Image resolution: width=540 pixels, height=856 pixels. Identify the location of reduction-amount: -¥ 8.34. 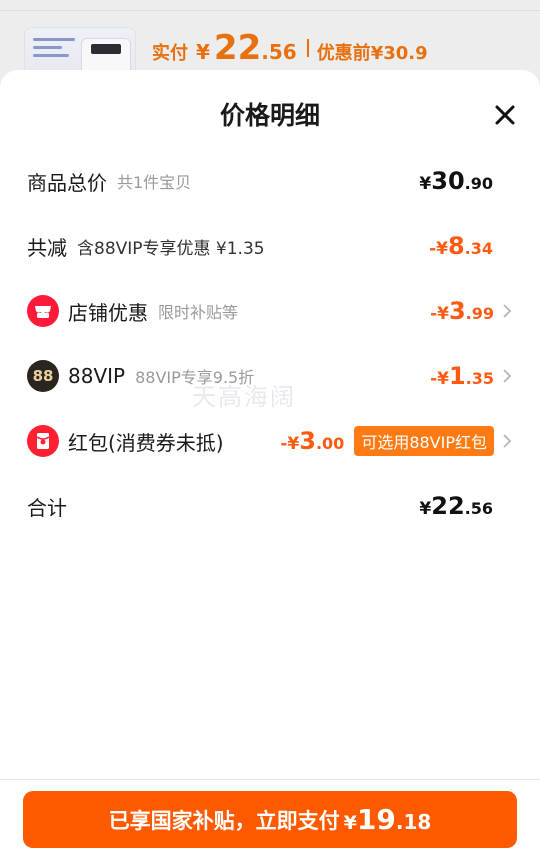
(461, 246).